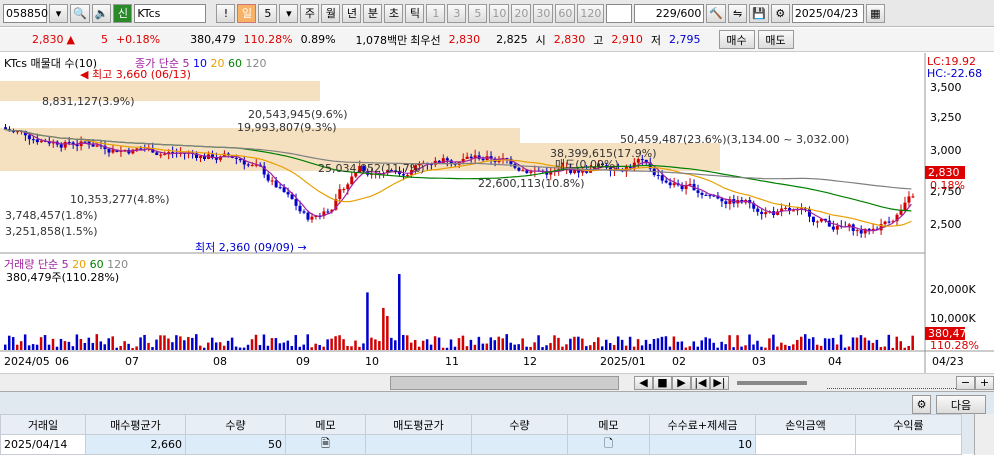  Describe the element at coordinates (965, 382) in the screenshot. I see `zoom-out-icon: −` at that location.